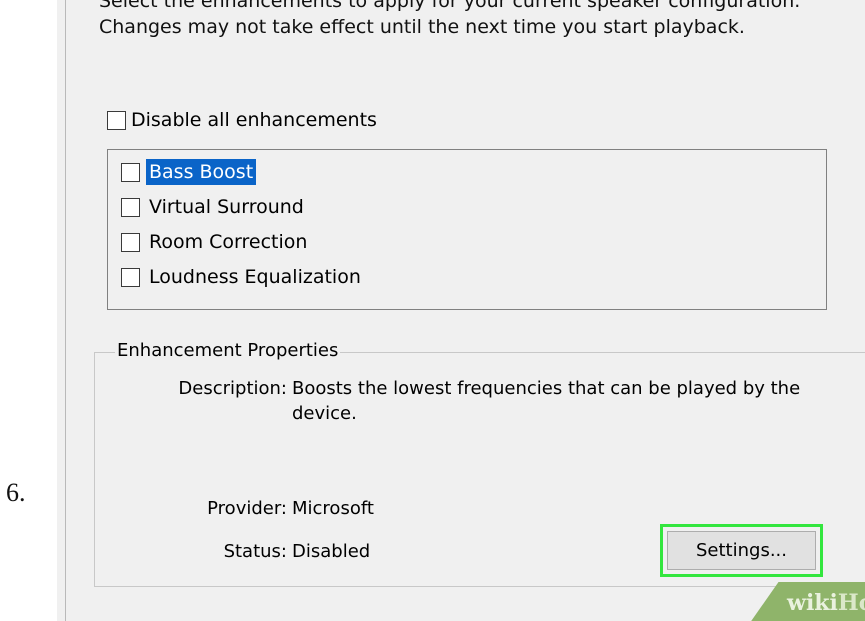 This screenshot has width=865, height=621. Describe the element at coordinates (851, 603) in the screenshot. I see `watermark-how: How` at that location.